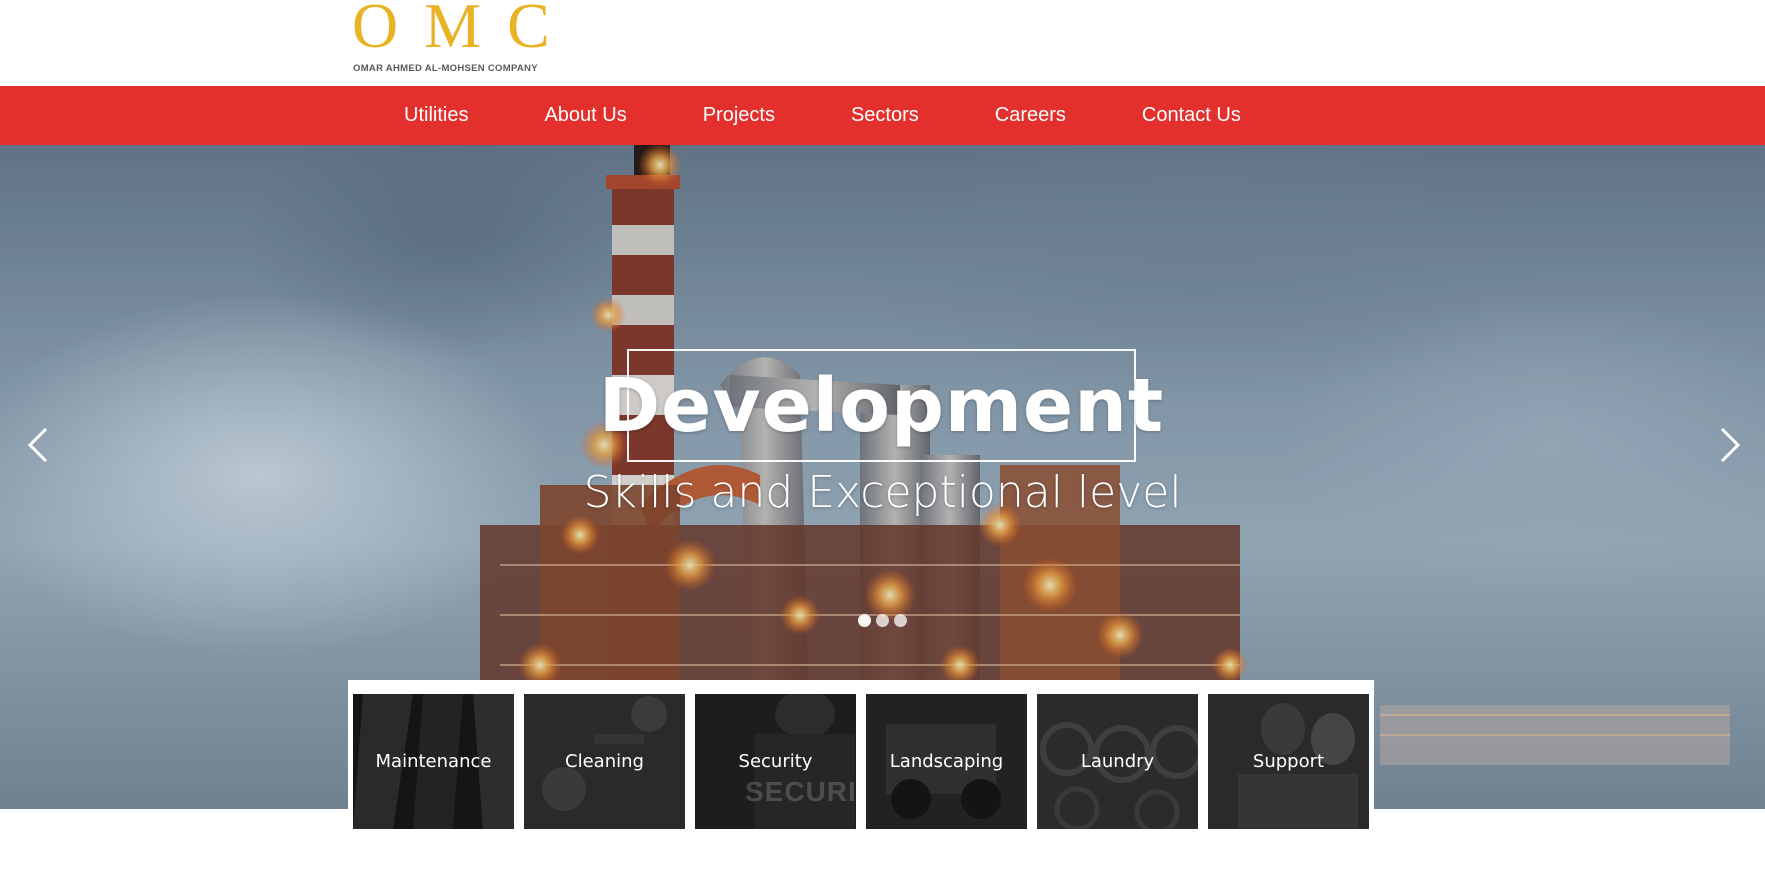 This screenshot has width=1765, height=869. I want to click on slide-title: Development, so click(881, 405).